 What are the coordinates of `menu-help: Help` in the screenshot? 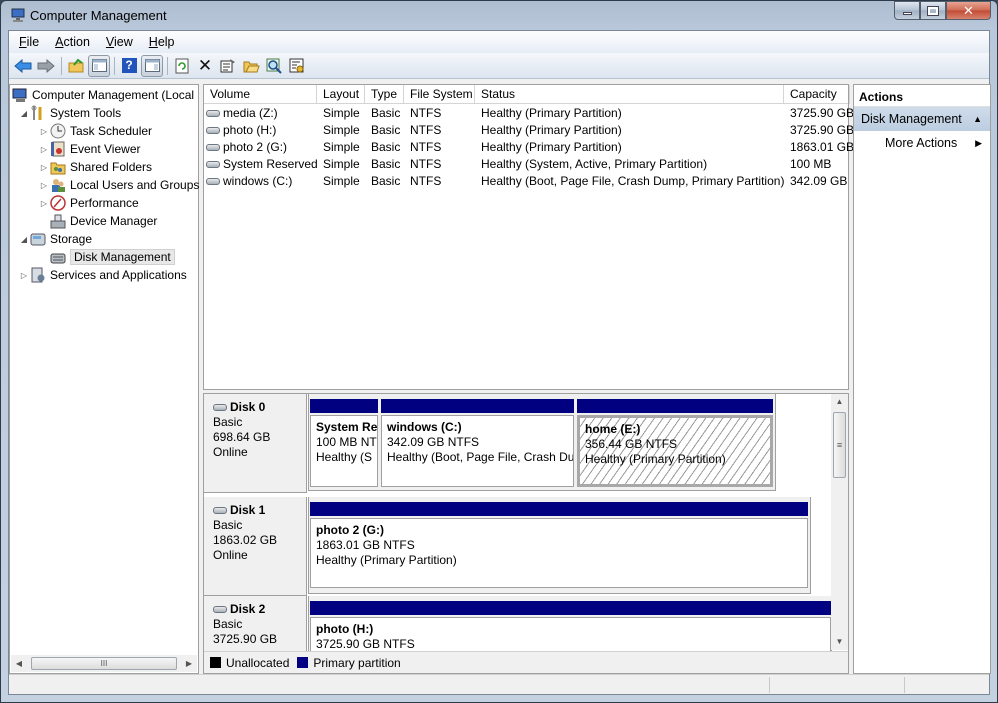 It's located at (162, 42).